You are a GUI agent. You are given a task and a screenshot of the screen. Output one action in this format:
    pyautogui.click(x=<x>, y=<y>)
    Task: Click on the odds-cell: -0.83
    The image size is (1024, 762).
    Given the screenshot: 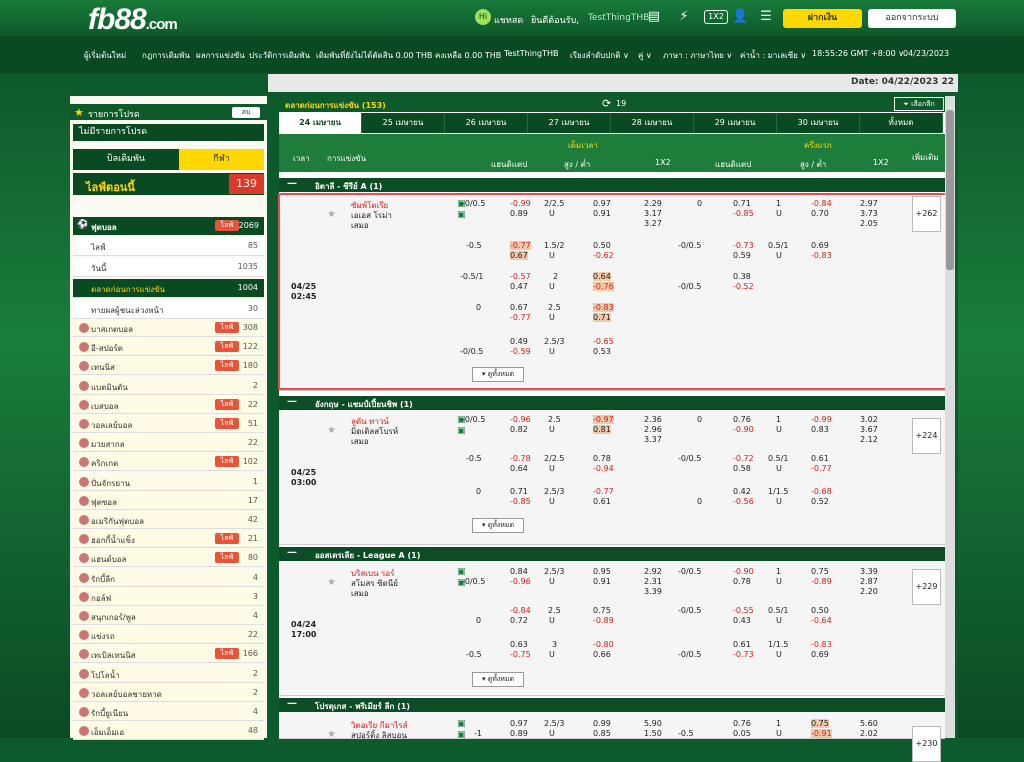 What is the action you would take?
    pyautogui.click(x=821, y=644)
    